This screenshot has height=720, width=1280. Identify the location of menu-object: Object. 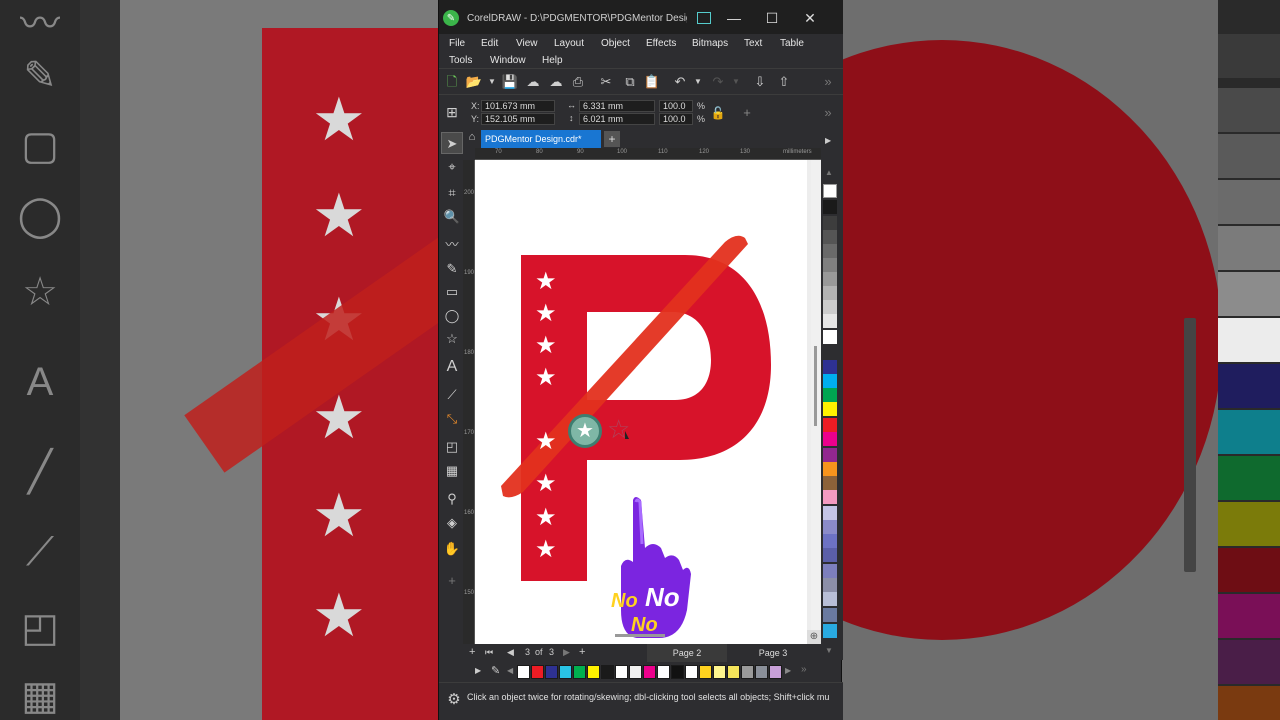
(615, 43).